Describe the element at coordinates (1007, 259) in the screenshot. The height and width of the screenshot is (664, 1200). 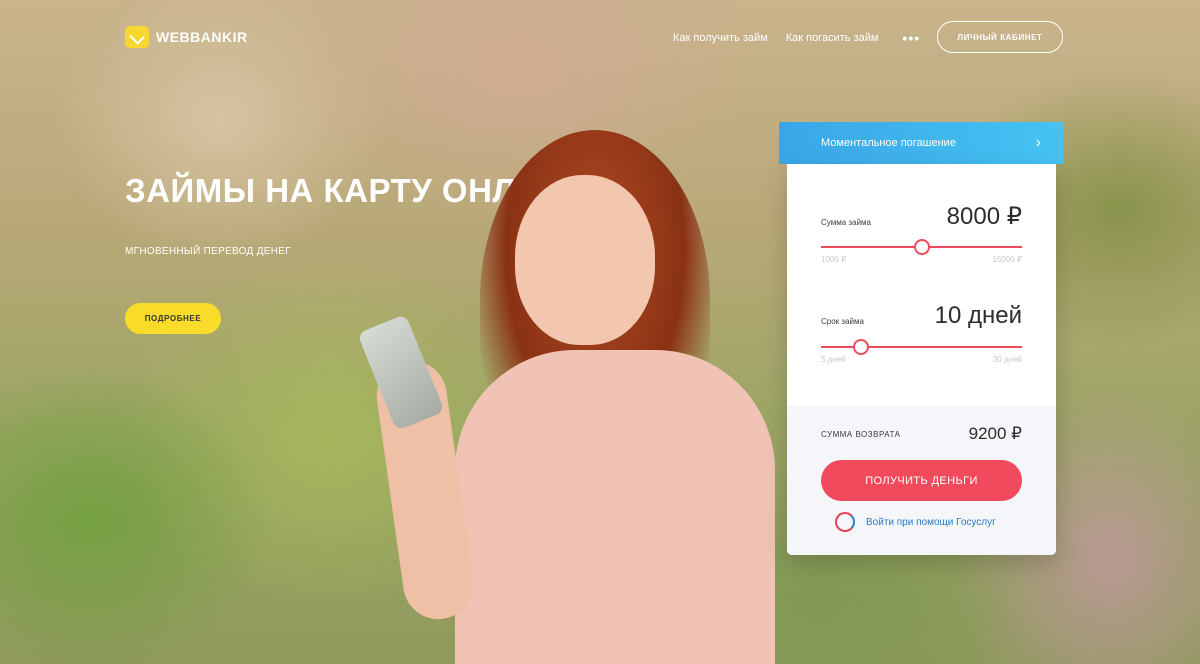
I see `amount-max: 15000 ₽` at that location.